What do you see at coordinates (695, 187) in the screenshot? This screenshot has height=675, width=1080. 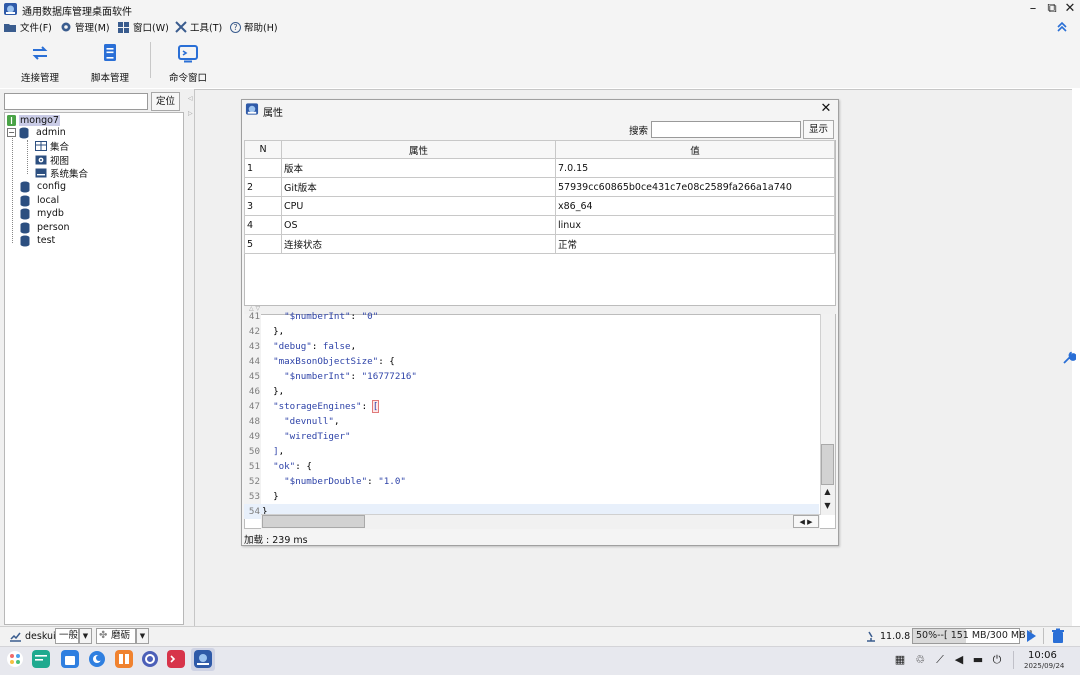 I see `row-value: 57939cc60865b0ce431c7e08c2589fa266a1a740` at bounding box center [695, 187].